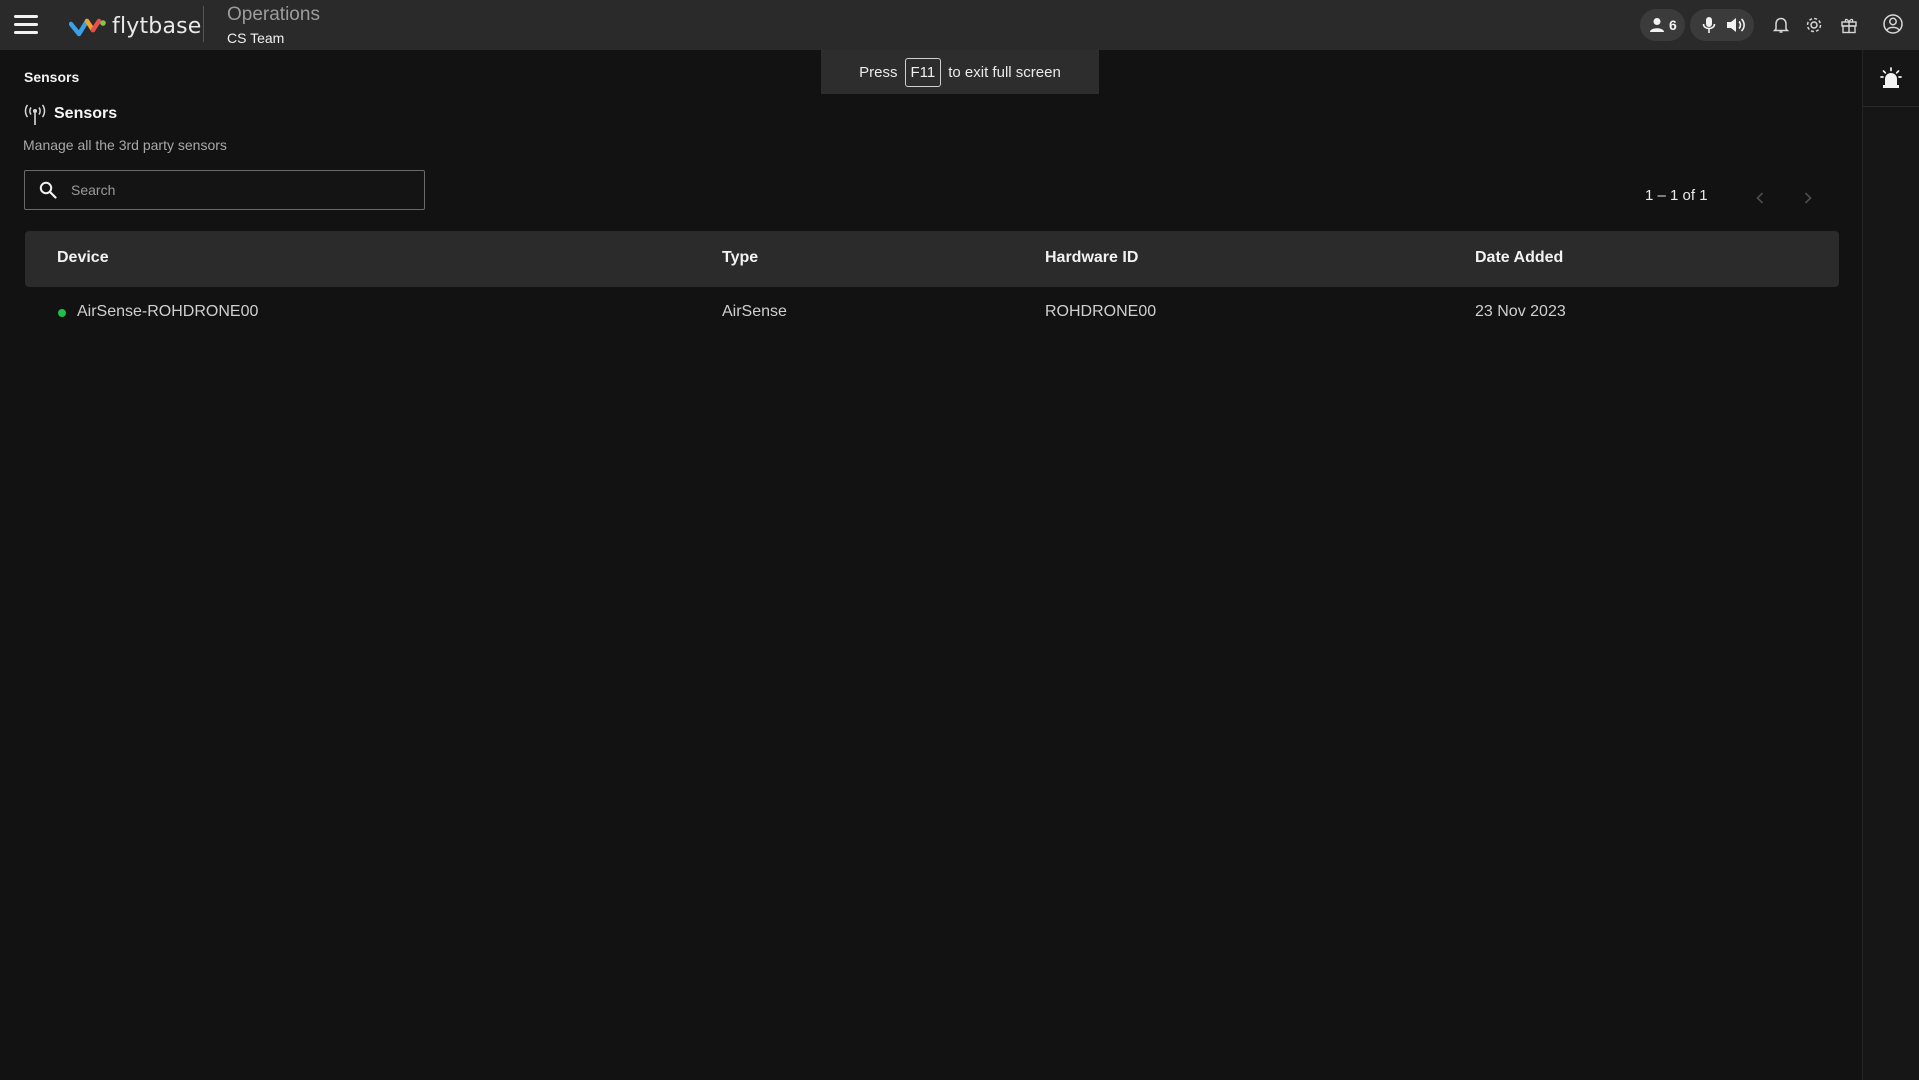  I want to click on breadcrumb: Sensors, so click(51, 77).